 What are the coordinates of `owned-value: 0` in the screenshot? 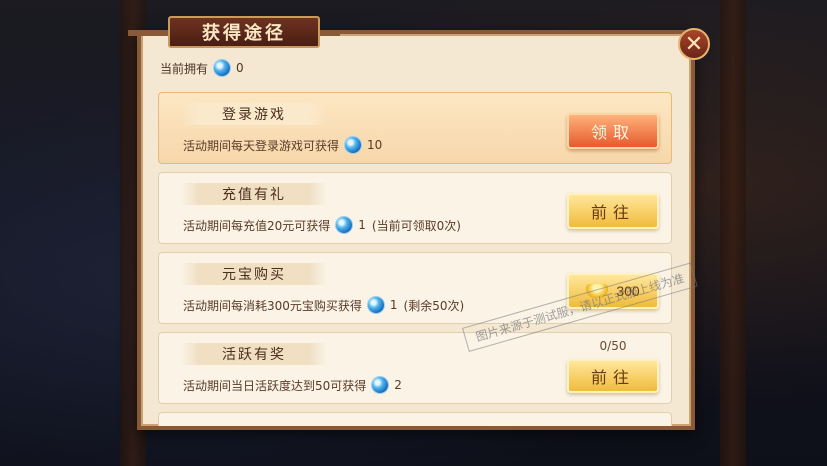 It's located at (240, 68).